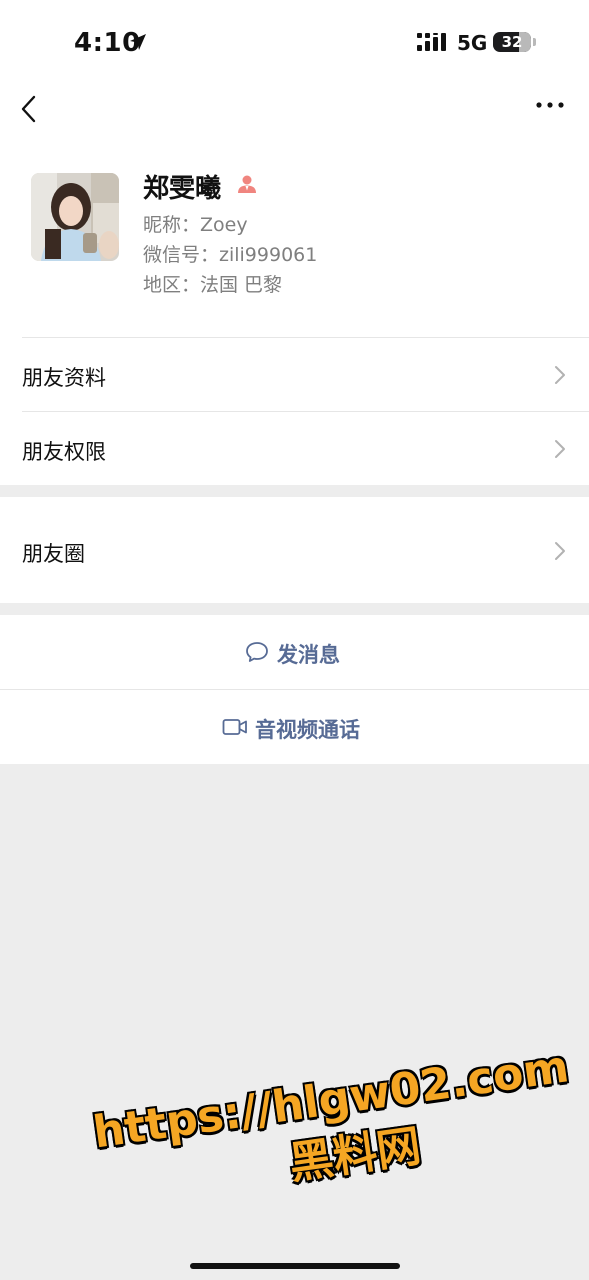  What do you see at coordinates (294, 448) in the screenshot?
I see `friend-permissions-row: 朋友权限` at bounding box center [294, 448].